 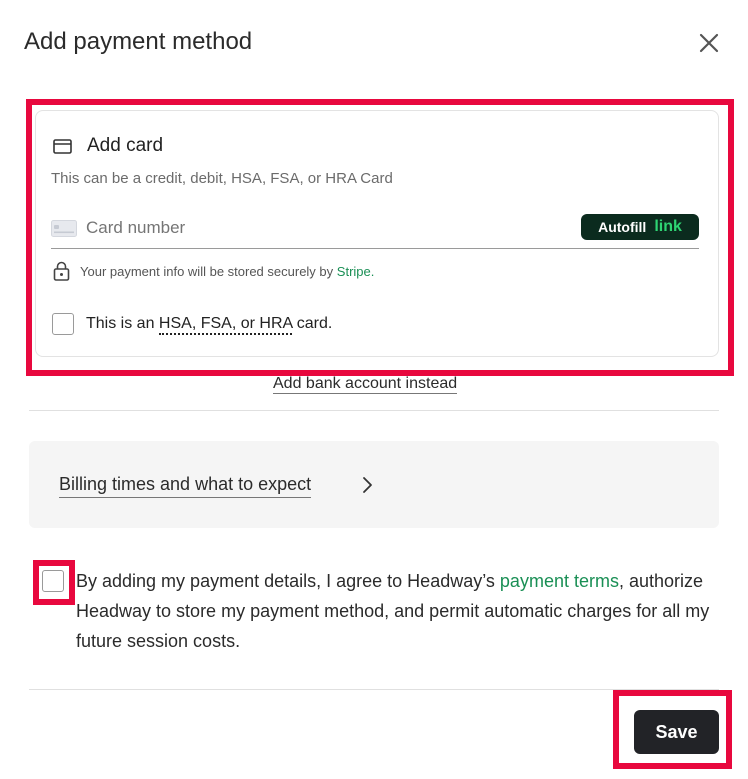 I want to click on footer-divider, so click(x=374, y=689).